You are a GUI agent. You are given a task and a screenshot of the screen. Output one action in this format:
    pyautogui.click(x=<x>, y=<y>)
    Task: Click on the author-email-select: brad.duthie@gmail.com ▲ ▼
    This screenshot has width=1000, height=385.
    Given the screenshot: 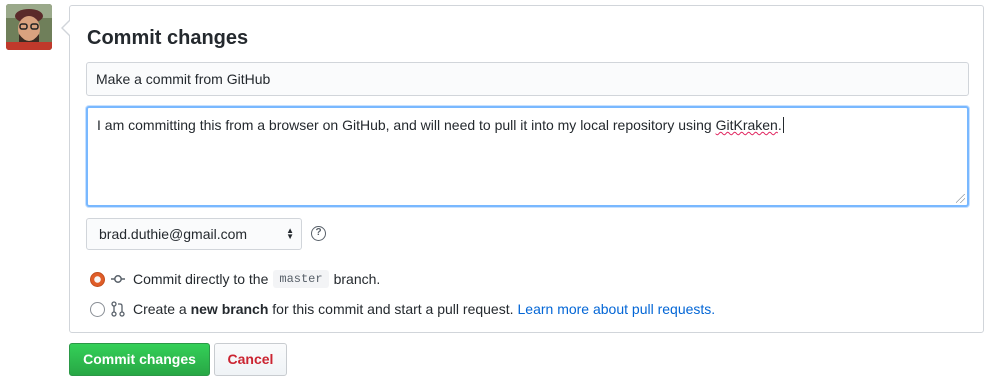 What is the action you would take?
    pyautogui.click(x=194, y=234)
    